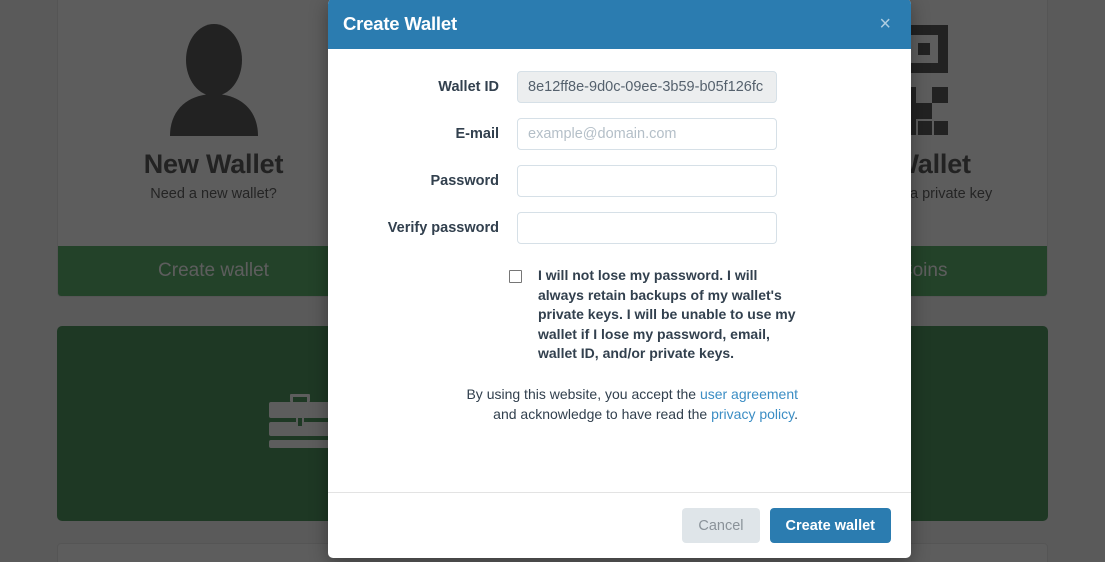  What do you see at coordinates (400, 23) in the screenshot?
I see `modal-title: Create Wallet` at bounding box center [400, 23].